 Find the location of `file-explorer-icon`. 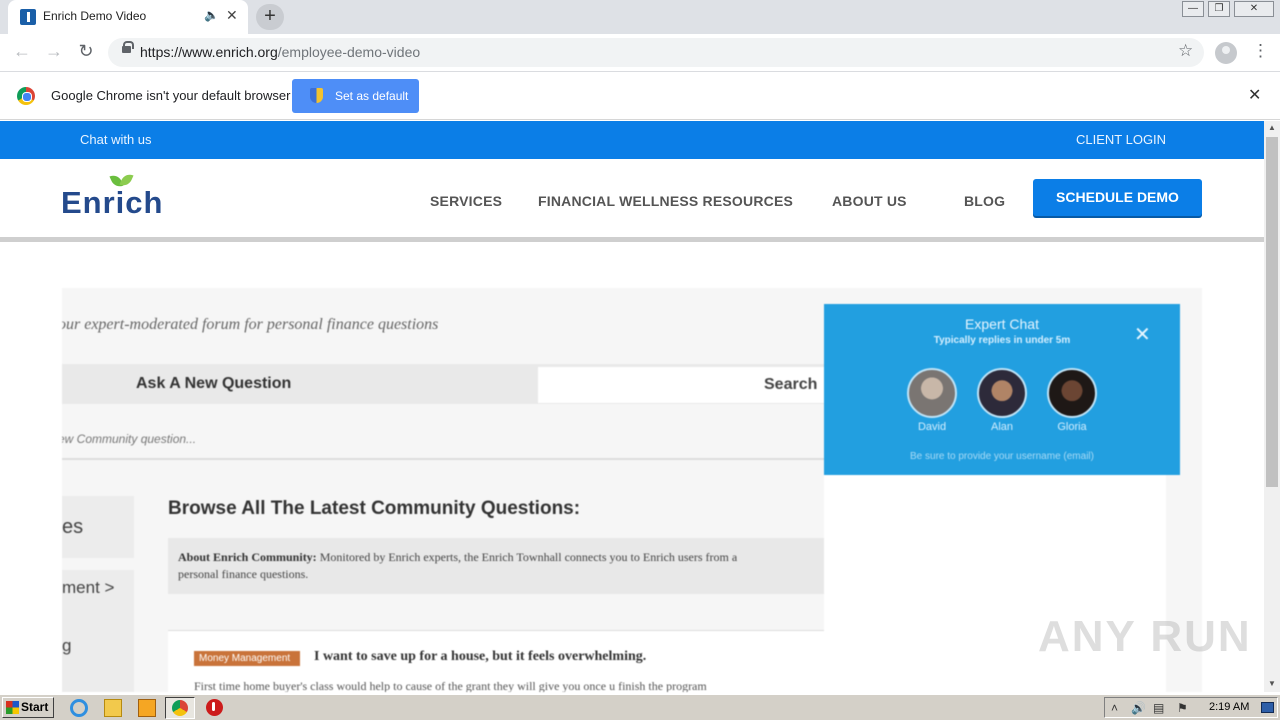

file-explorer-icon is located at coordinates (113, 708).